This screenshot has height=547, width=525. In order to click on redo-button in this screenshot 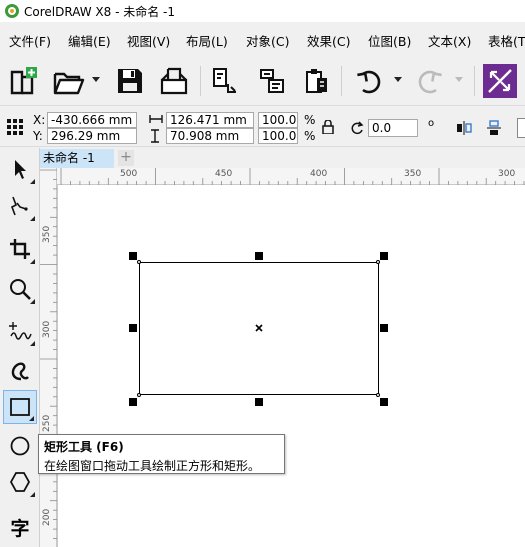, I will do `click(430, 81)`.